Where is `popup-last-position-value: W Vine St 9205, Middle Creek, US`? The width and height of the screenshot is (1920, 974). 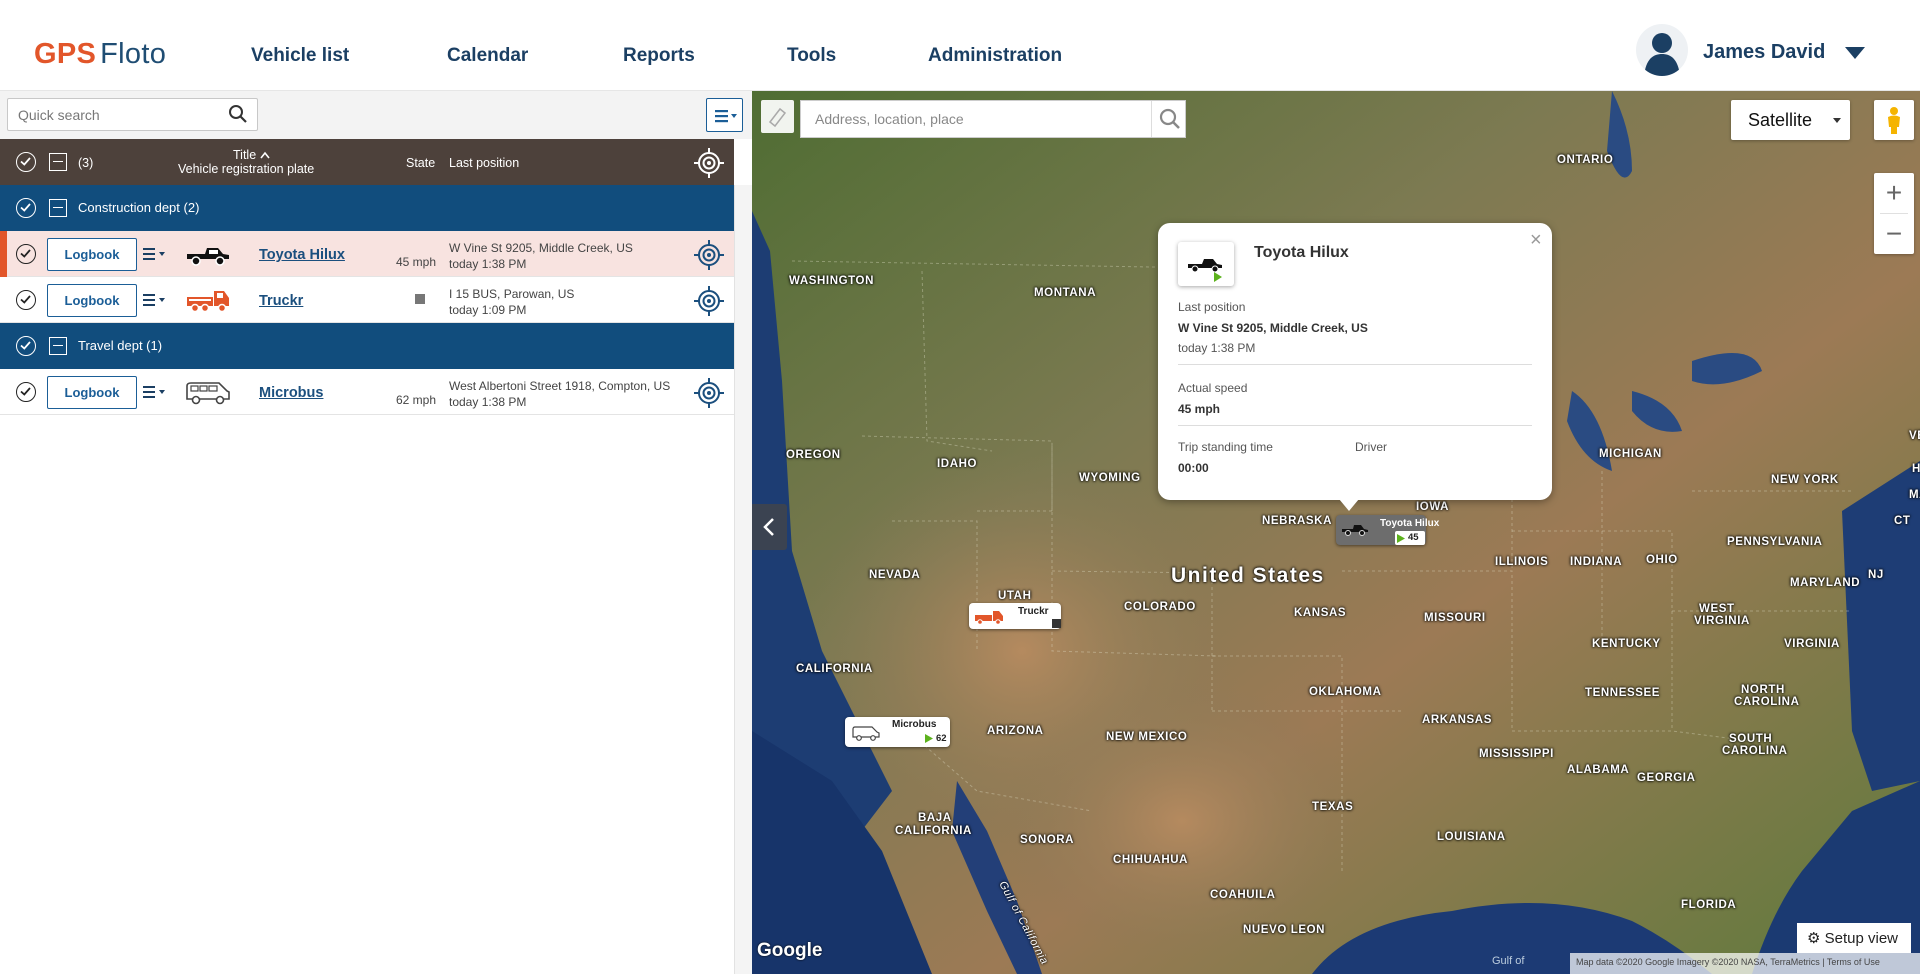 popup-last-position-value: W Vine St 9205, Middle Creek, US is located at coordinates (1273, 328).